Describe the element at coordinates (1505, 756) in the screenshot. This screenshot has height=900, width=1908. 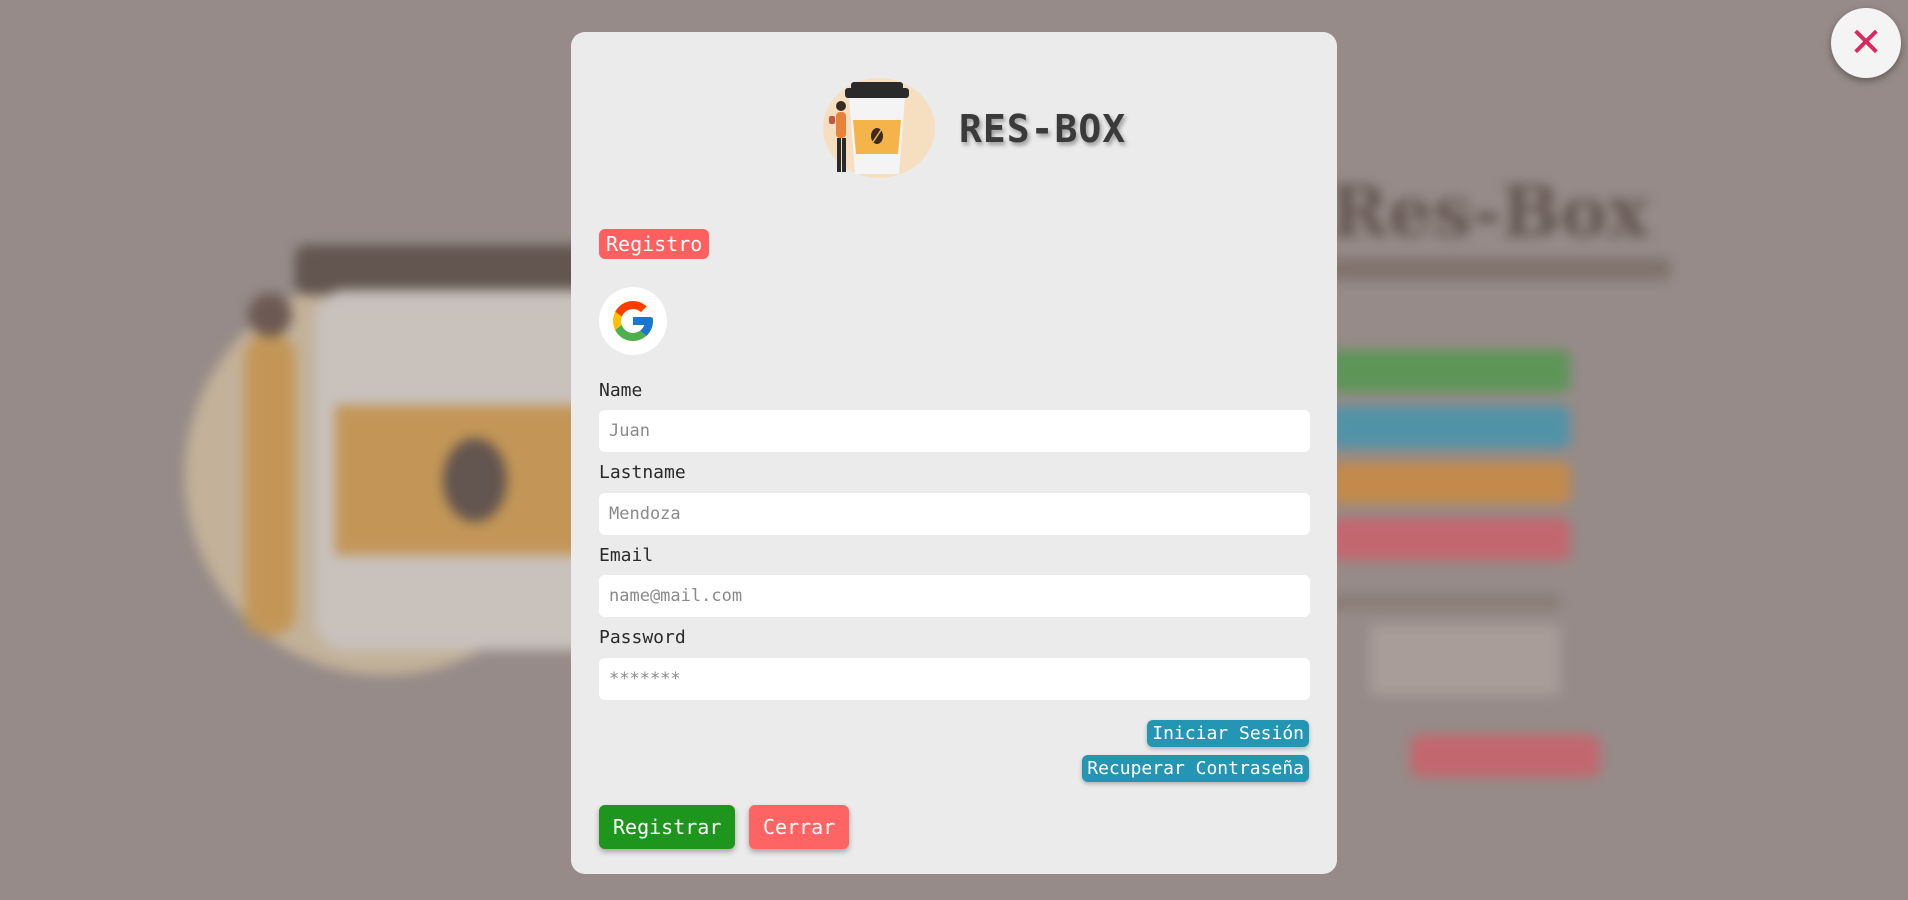
I see `background-red-button` at that location.